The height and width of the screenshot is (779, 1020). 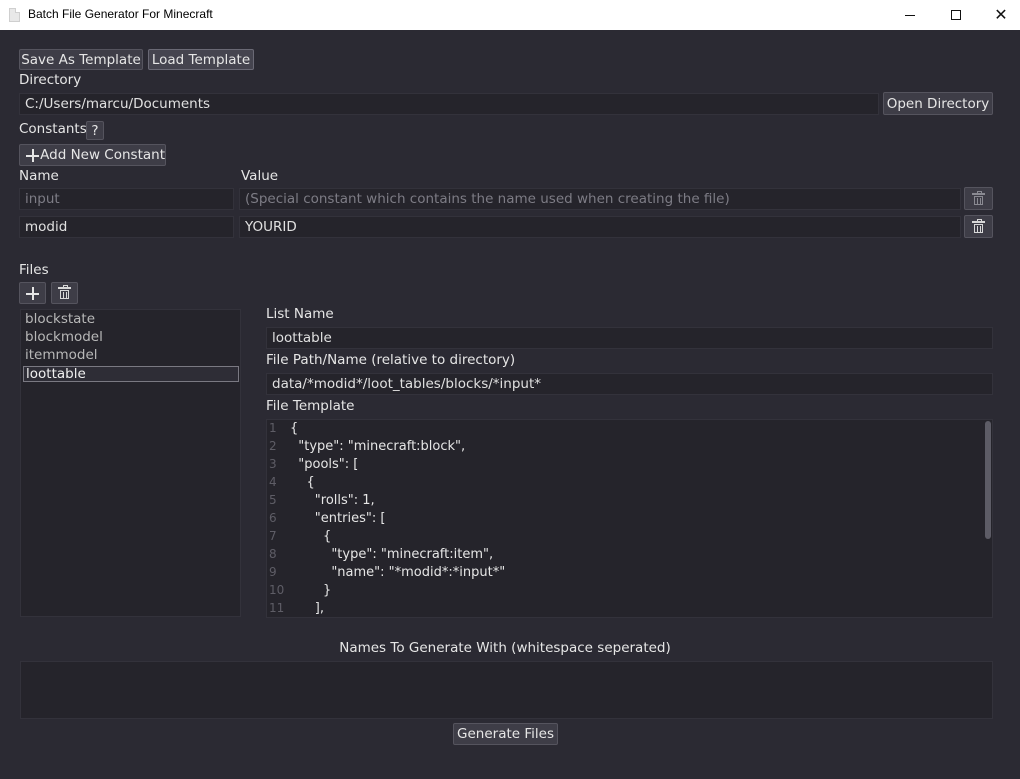 What do you see at coordinates (126, 199) in the screenshot?
I see `constant-name-field: input` at bounding box center [126, 199].